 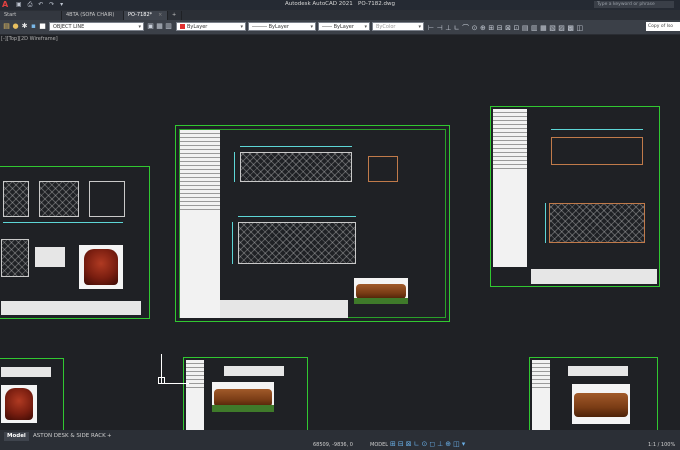 I want to click on new-tab-button: +, so click(x=175, y=15).